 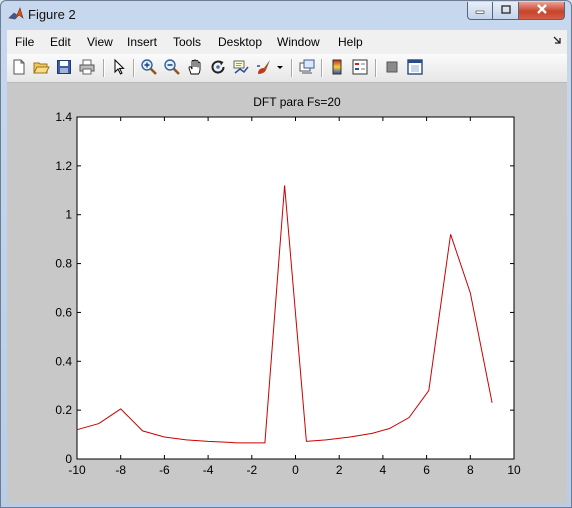 What do you see at coordinates (68, 459) in the screenshot?
I see `y-tick-label: 0` at bounding box center [68, 459].